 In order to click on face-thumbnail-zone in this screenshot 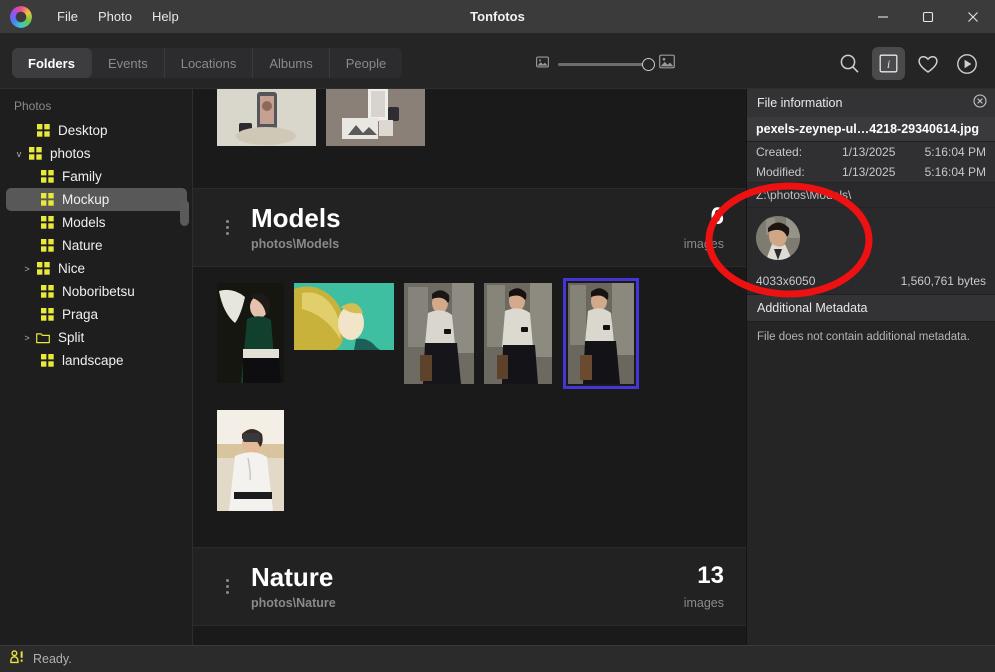, I will do `click(871, 239)`.